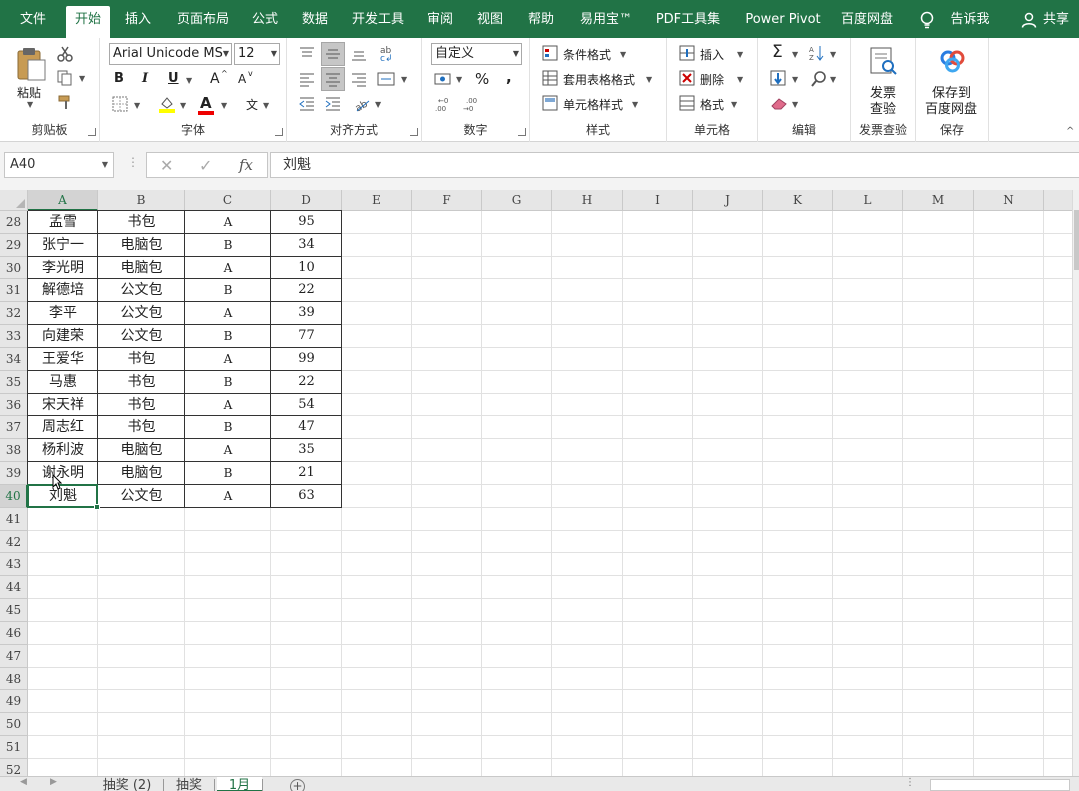 Image resolution: width=1079 pixels, height=791 pixels. Describe the element at coordinates (688, 22) in the screenshot. I see `menu-tab: PDF工具集` at that location.